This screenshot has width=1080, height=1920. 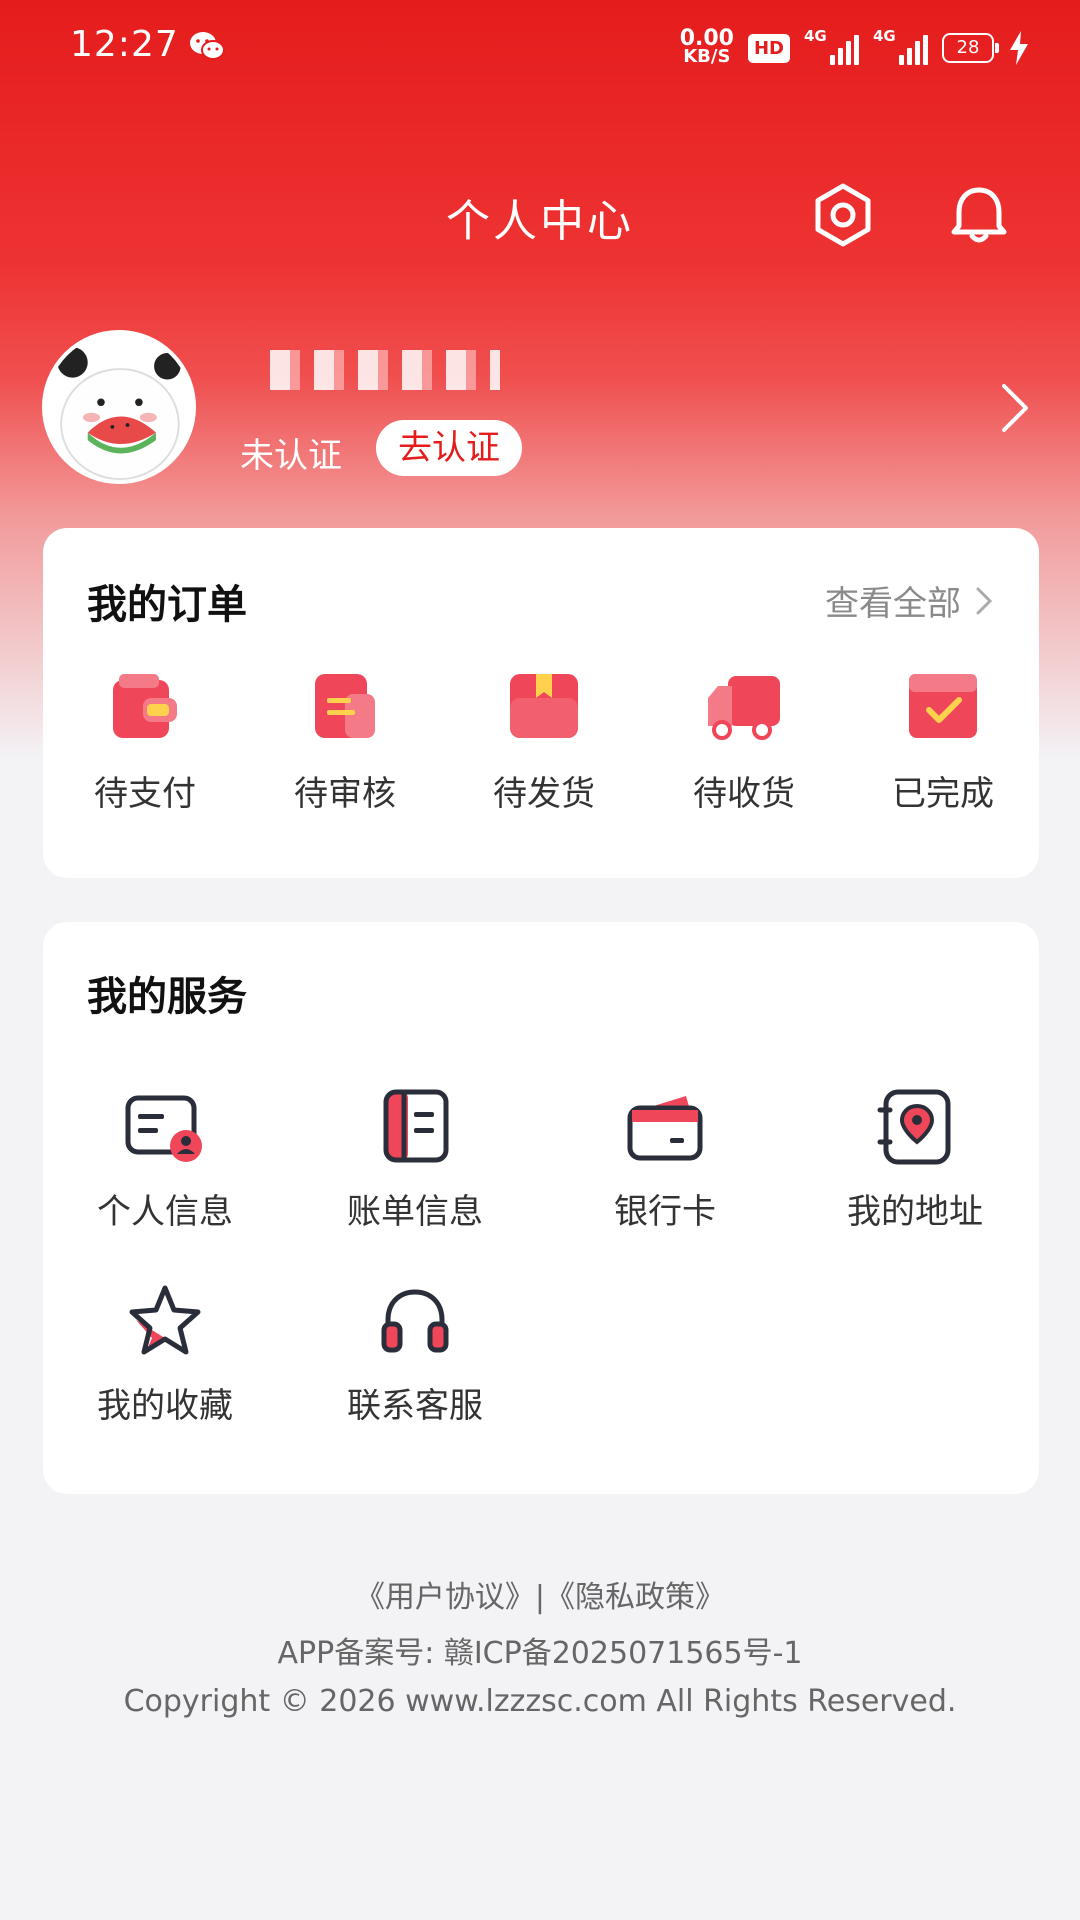 I want to click on bank-card-icon, so click(x=665, y=1128).